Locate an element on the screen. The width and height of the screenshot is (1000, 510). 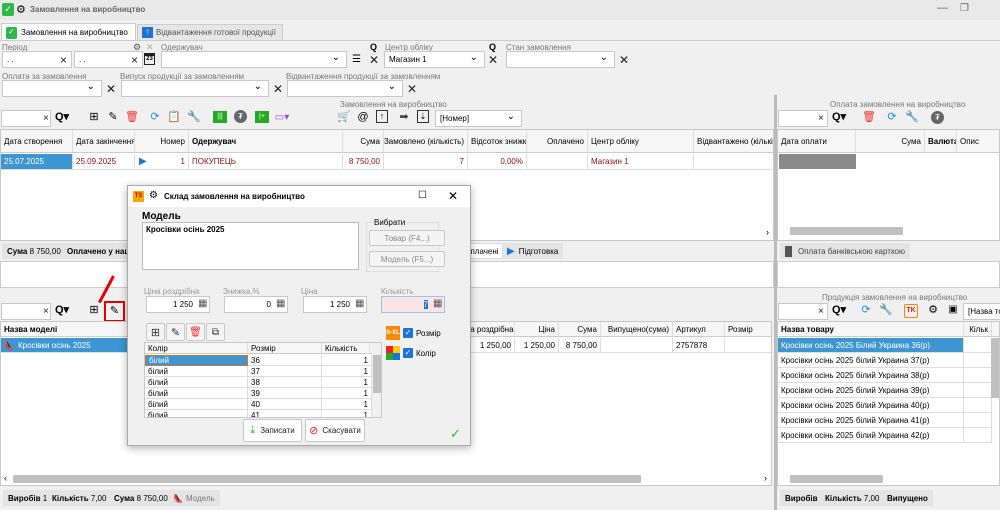
col-center: Центр обліку is located at coordinates (641, 141).